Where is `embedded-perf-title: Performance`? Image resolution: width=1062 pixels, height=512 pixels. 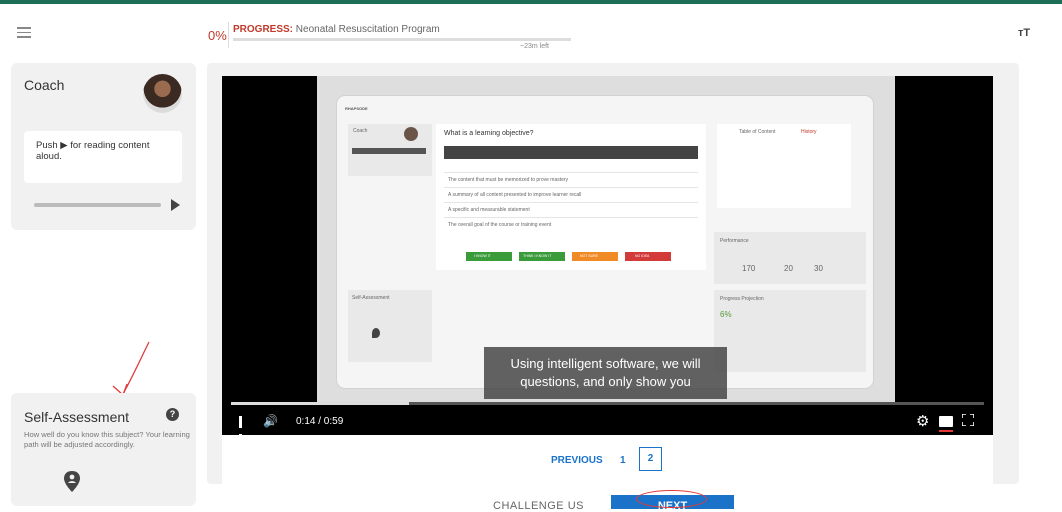
embedded-perf-title: Performance is located at coordinates (734, 241).